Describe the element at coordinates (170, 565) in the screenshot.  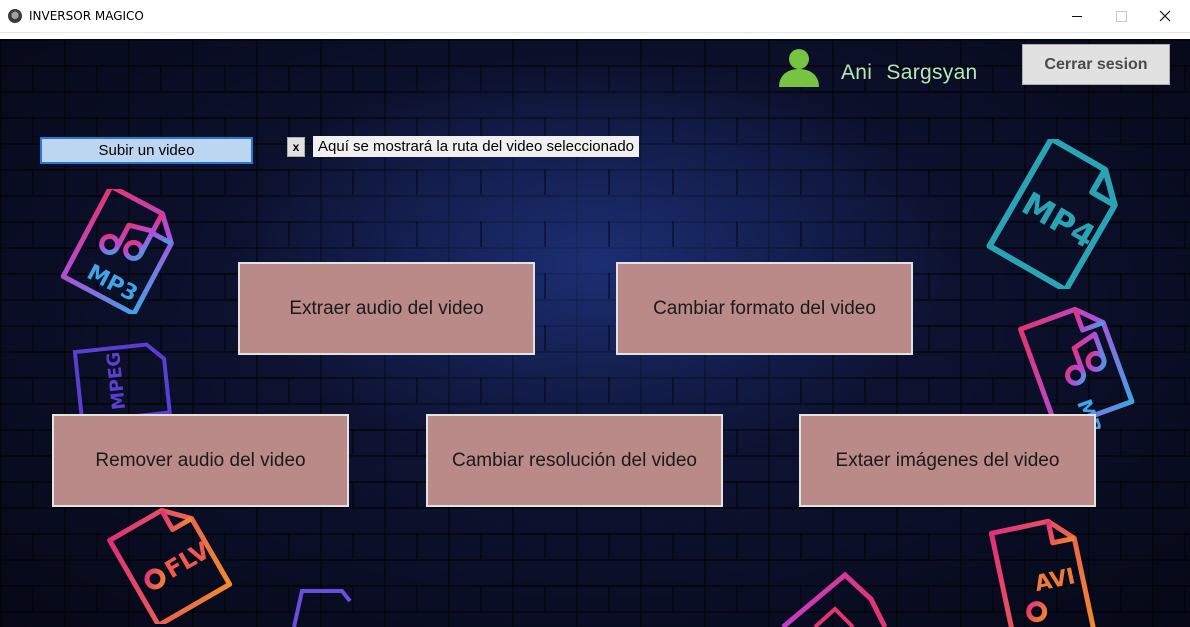
I see `flv-file-icon: FLV` at that location.